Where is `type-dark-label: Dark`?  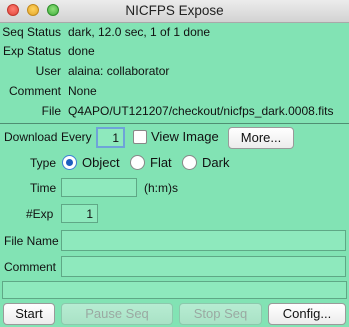 type-dark-label: Dark is located at coordinates (216, 162).